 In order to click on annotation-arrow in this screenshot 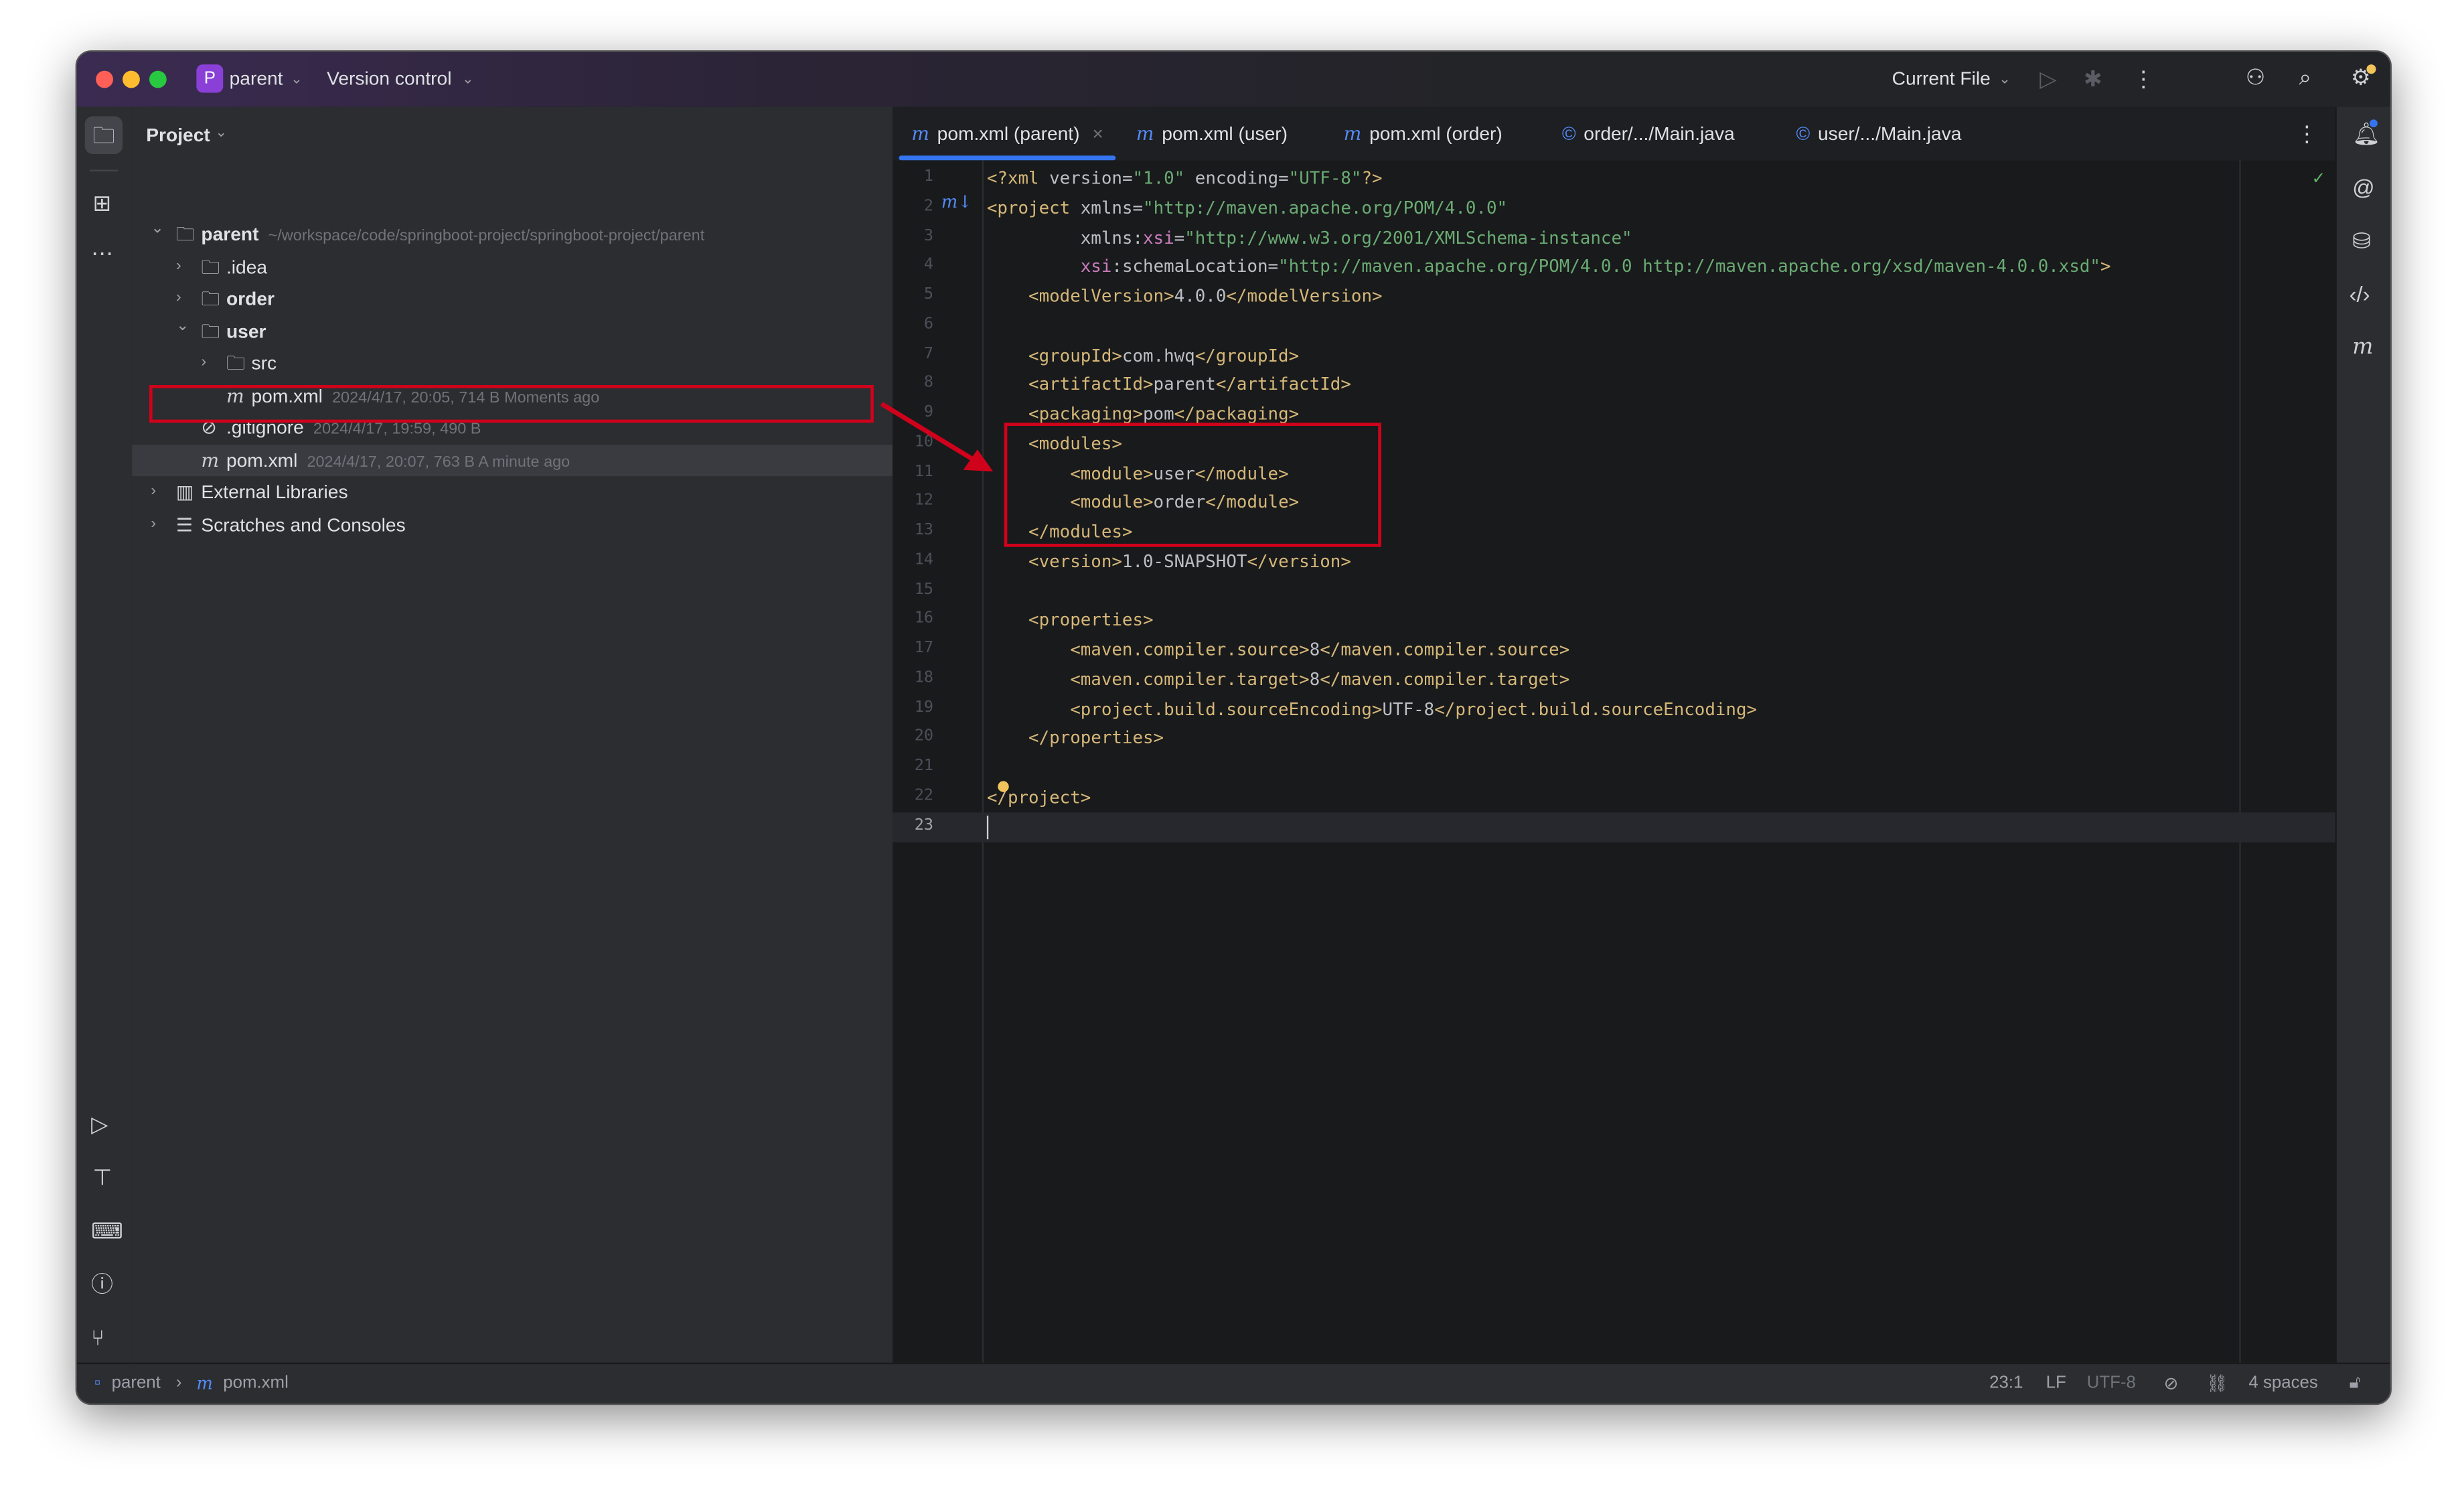, I will do `click(937, 437)`.